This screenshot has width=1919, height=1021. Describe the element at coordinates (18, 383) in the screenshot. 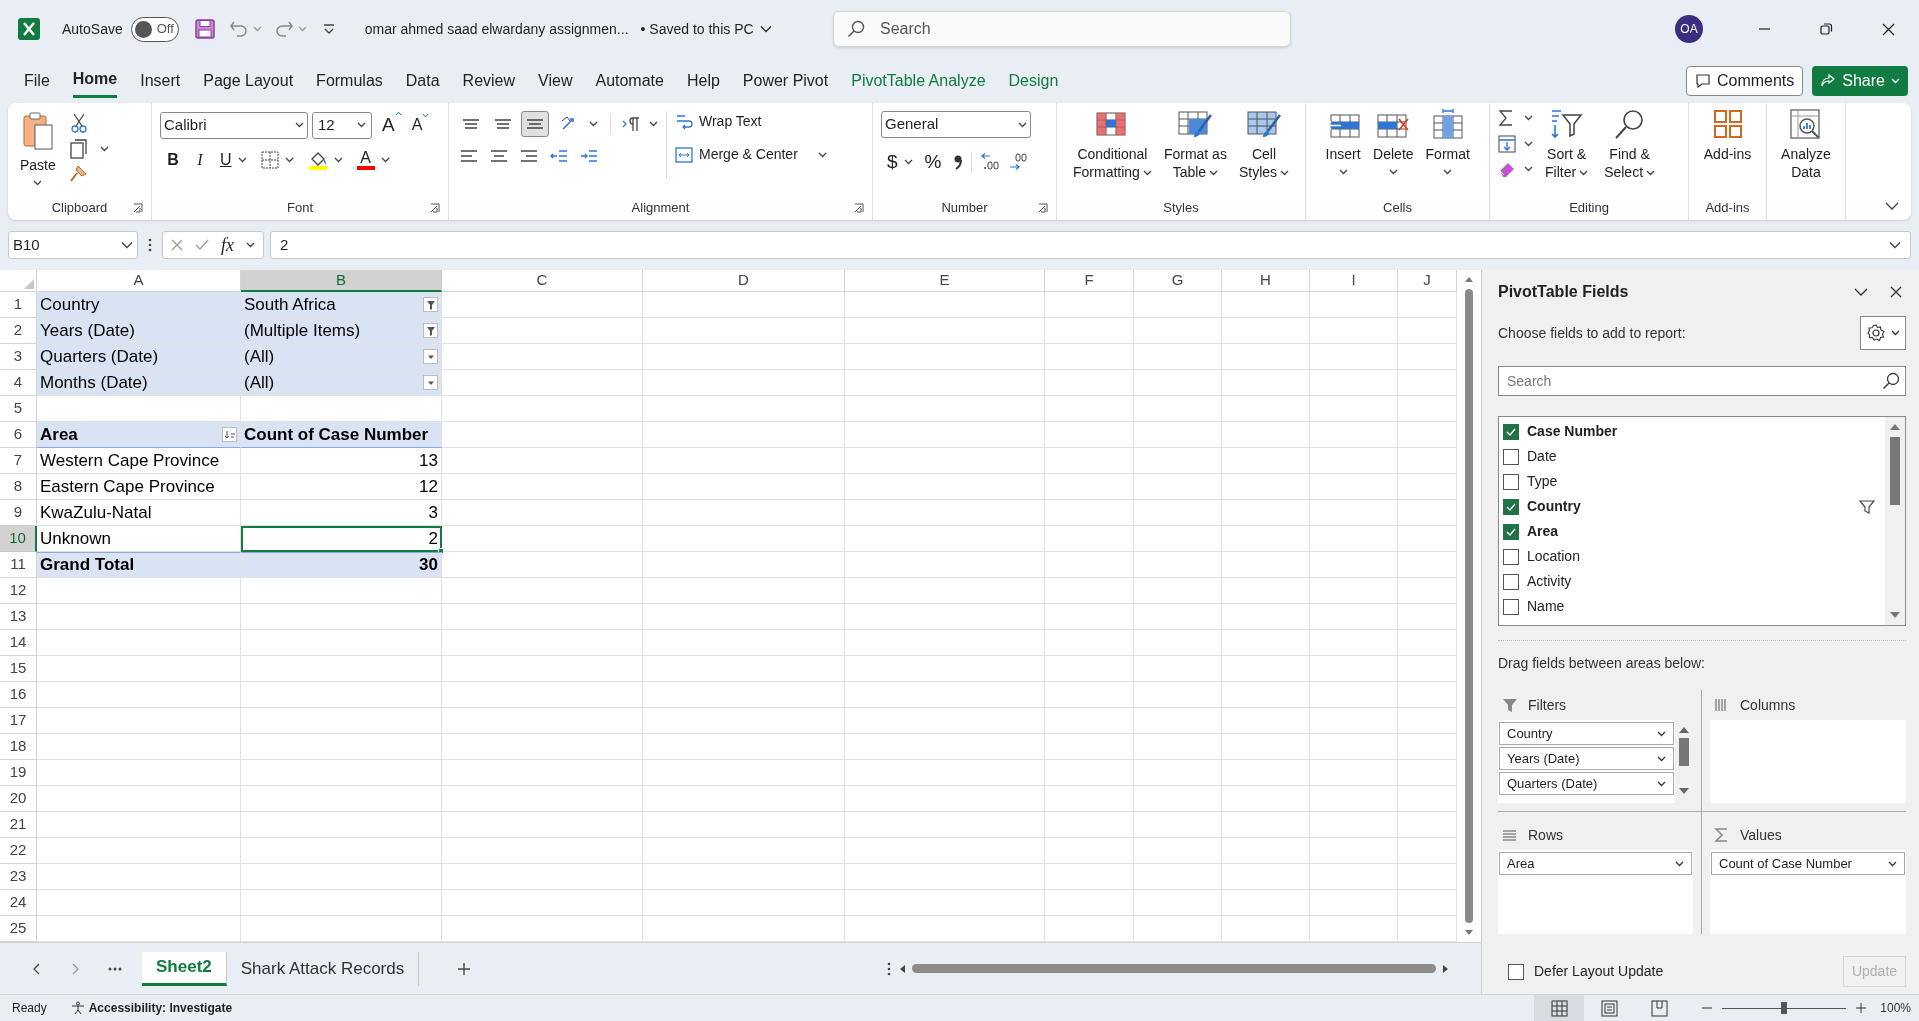

I see `row-number: 4` at that location.